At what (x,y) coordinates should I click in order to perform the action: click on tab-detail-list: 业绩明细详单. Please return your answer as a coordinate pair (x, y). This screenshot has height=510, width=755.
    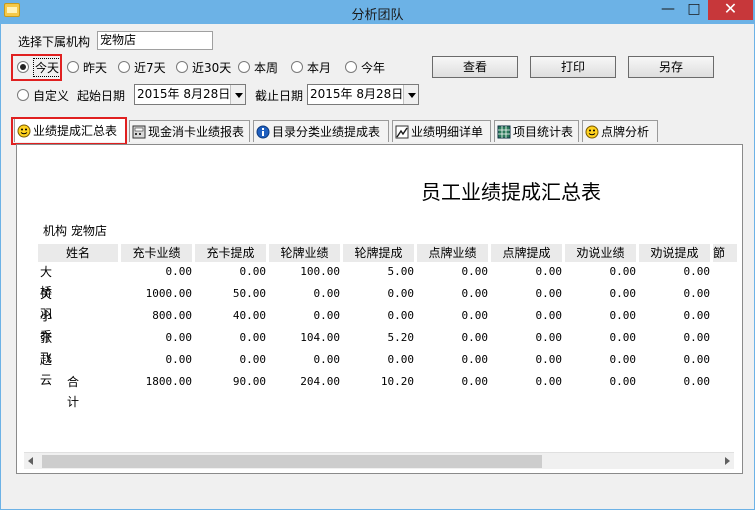
    Looking at the image, I should click on (441, 131).